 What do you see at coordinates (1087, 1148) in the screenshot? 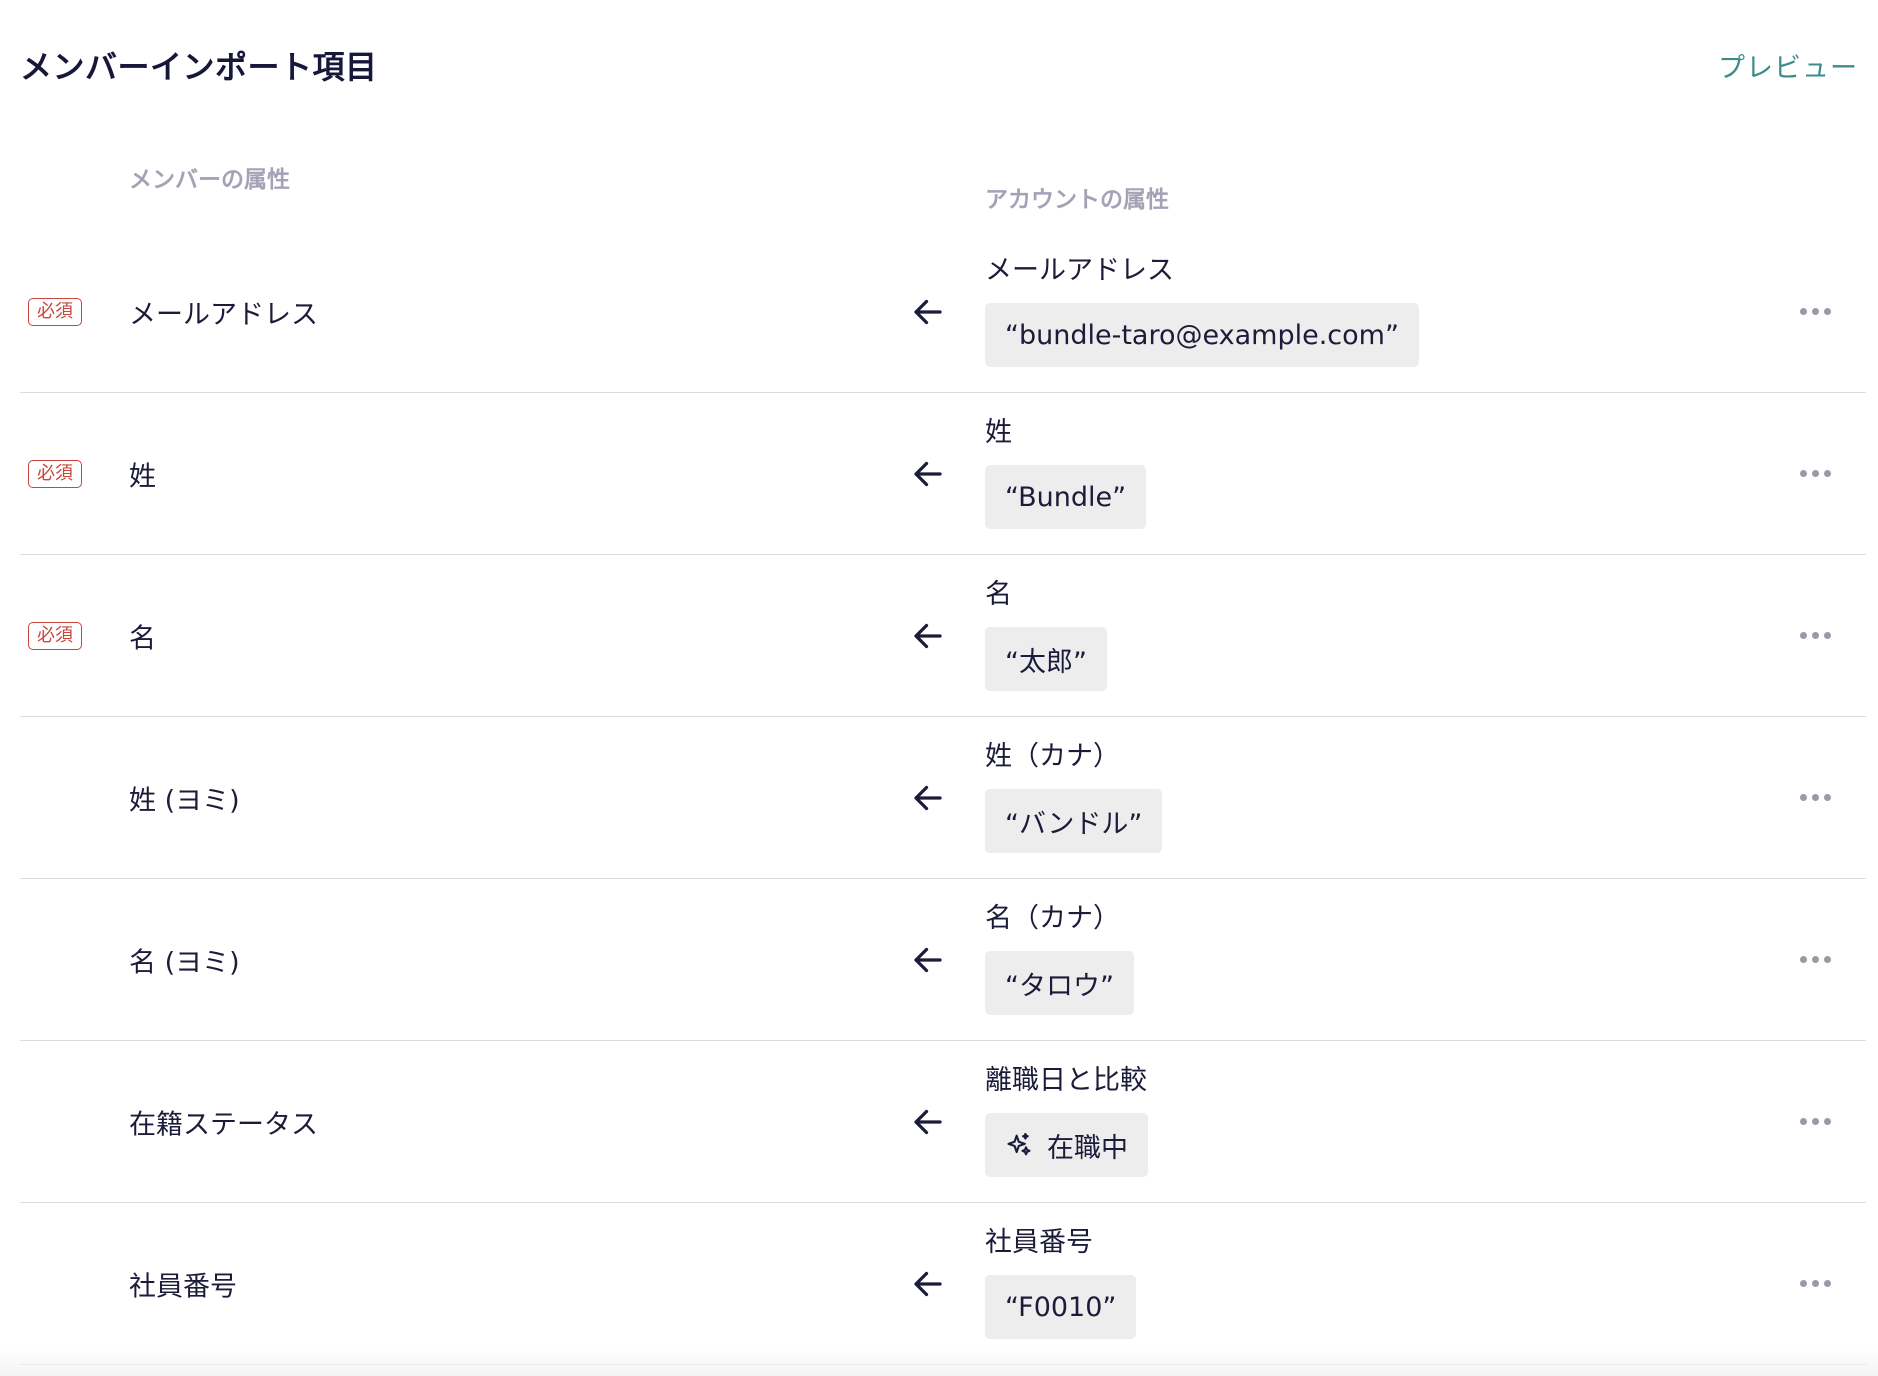
I see `sample-value-text: 在職中` at bounding box center [1087, 1148].